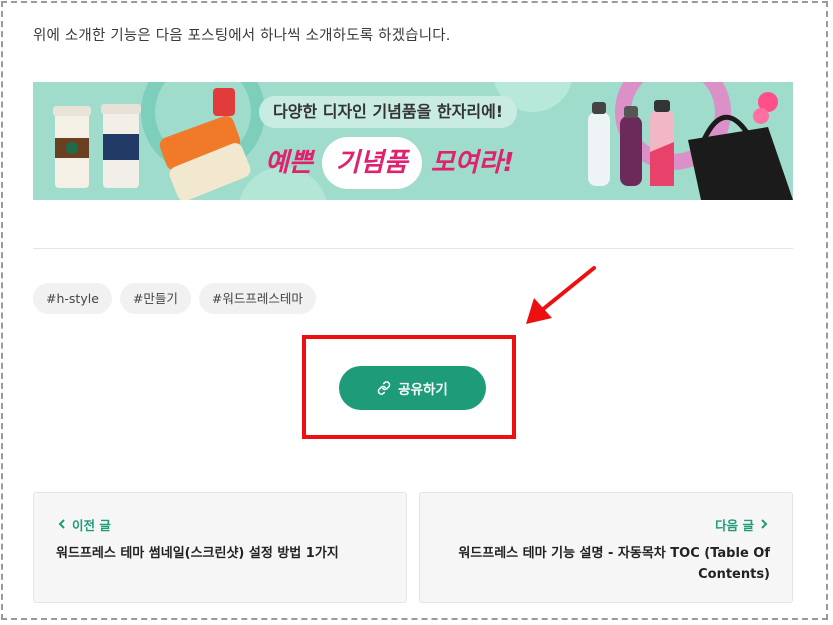  Describe the element at coordinates (155, 298) in the screenshot. I see `tag-make: #만들기` at that location.